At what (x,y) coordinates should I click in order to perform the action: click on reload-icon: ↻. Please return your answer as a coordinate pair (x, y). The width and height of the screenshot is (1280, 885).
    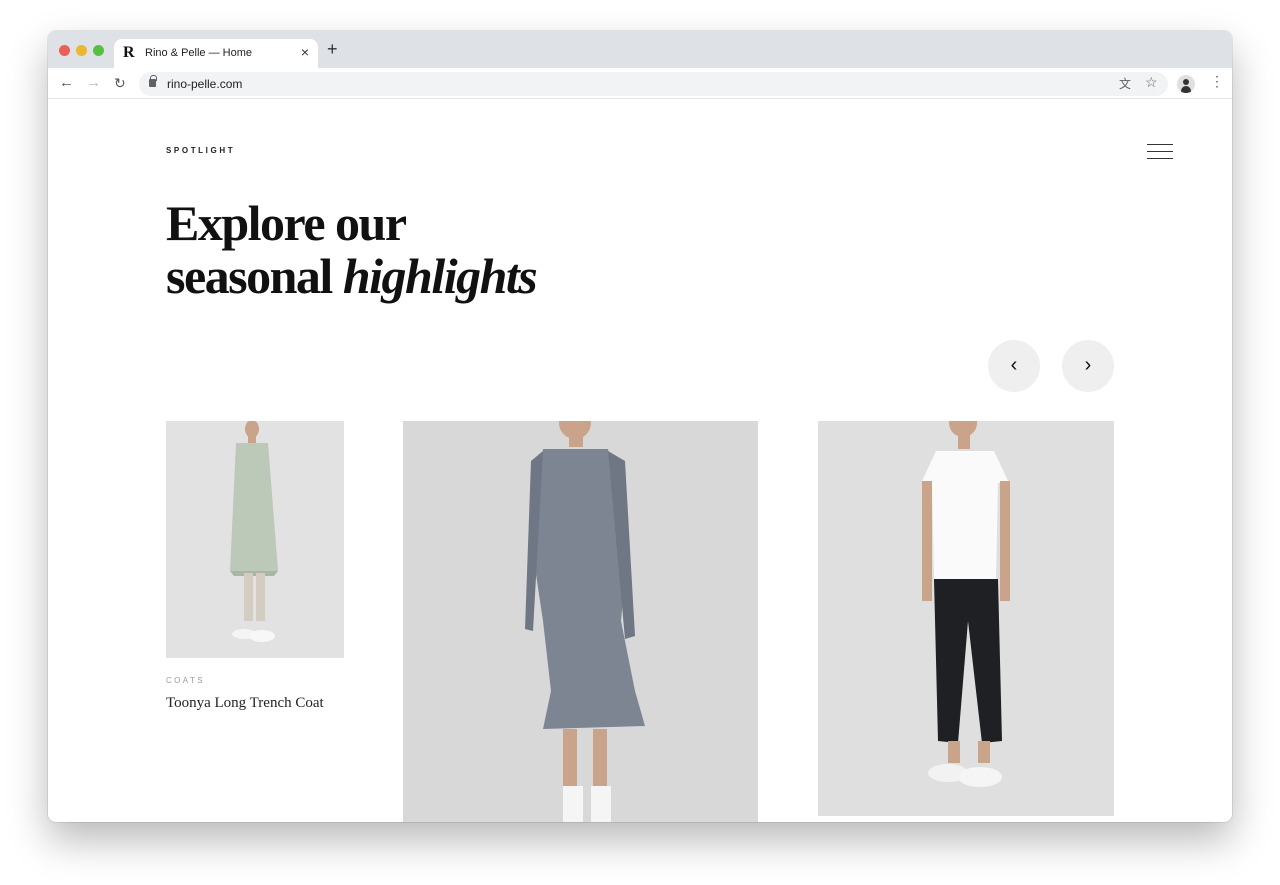
    Looking at the image, I should click on (120, 83).